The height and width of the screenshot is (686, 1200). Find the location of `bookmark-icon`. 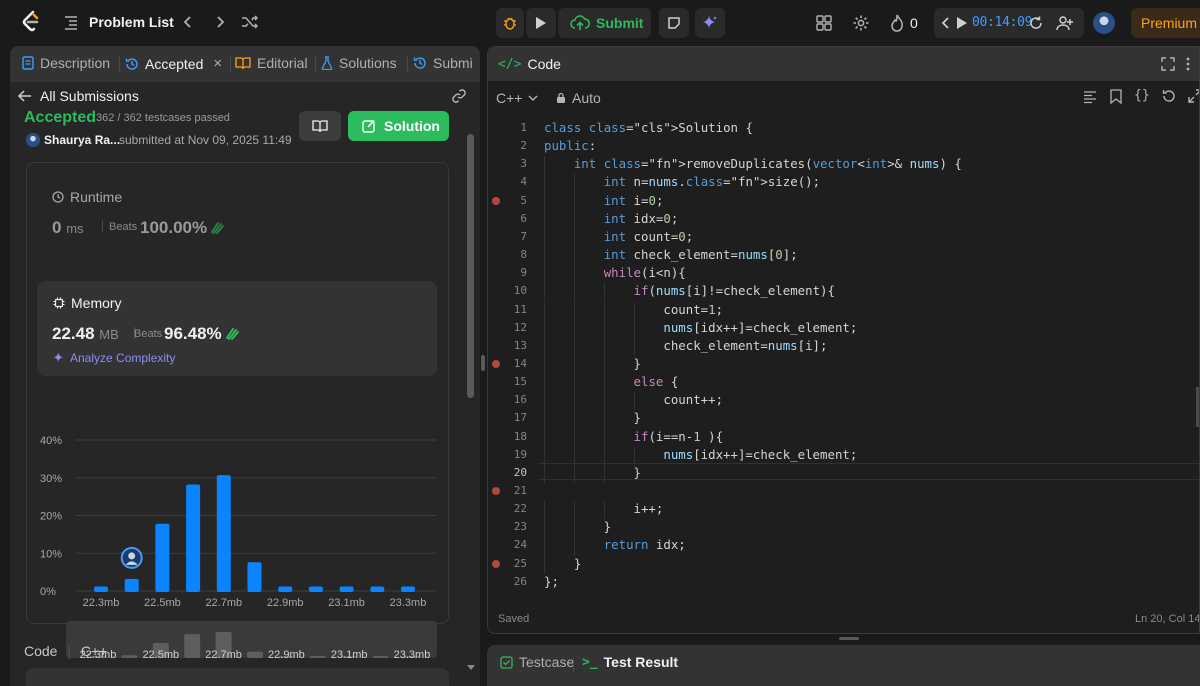

bookmark-icon is located at coordinates (1116, 96).